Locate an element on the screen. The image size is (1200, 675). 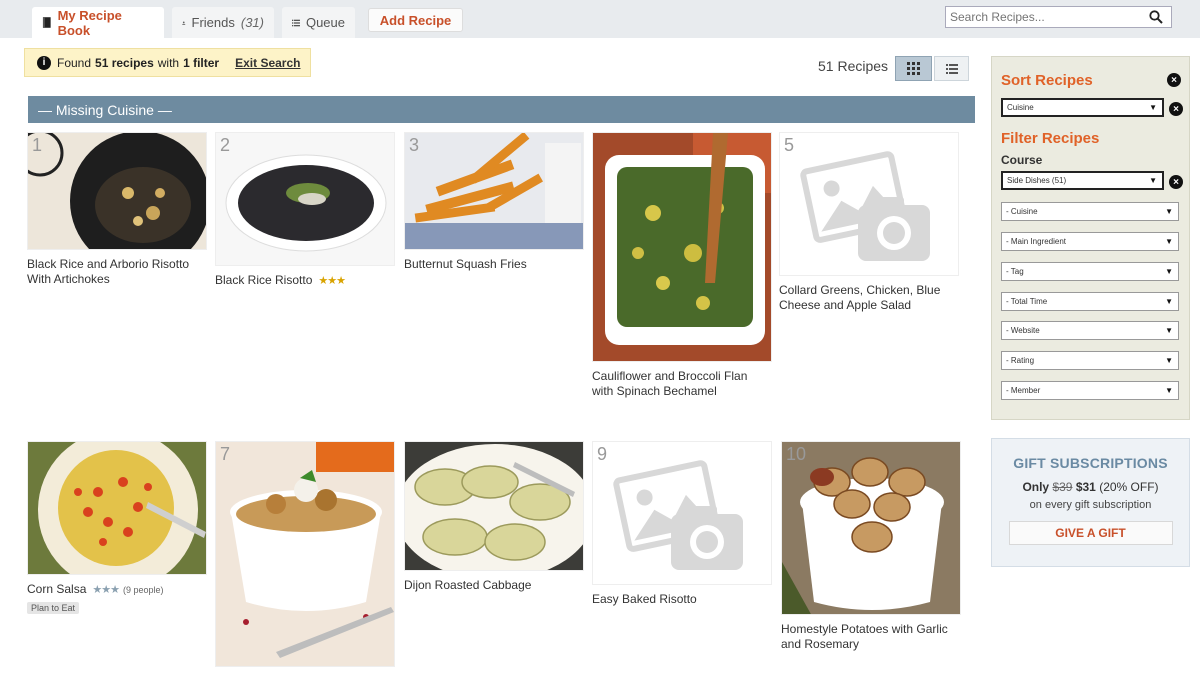
filter-value: - Member is located at coordinates (1023, 390).